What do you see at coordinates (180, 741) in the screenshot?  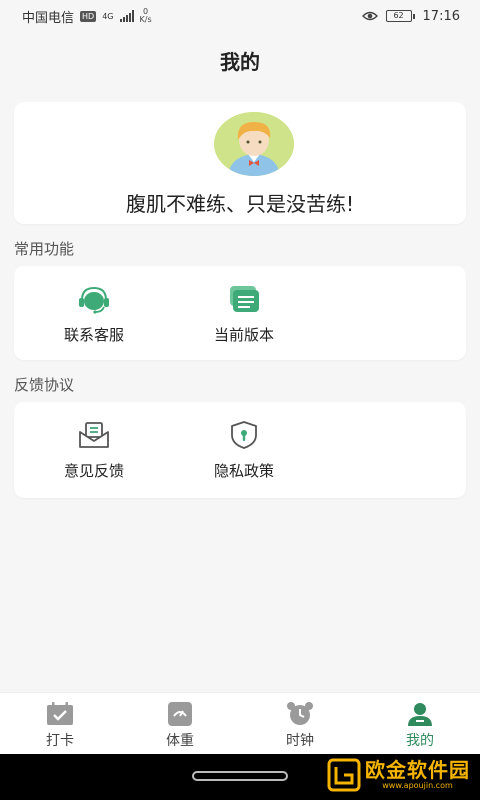 I see `tab-weight-label: 体重` at bounding box center [180, 741].